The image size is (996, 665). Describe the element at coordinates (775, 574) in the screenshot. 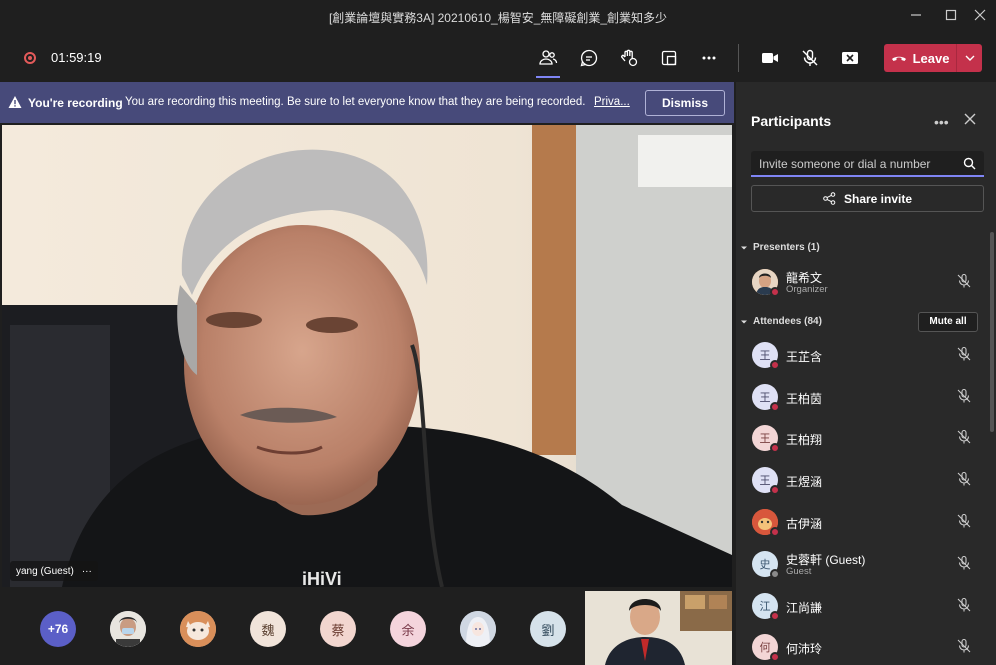

I see `status-offline-icon` at that location.